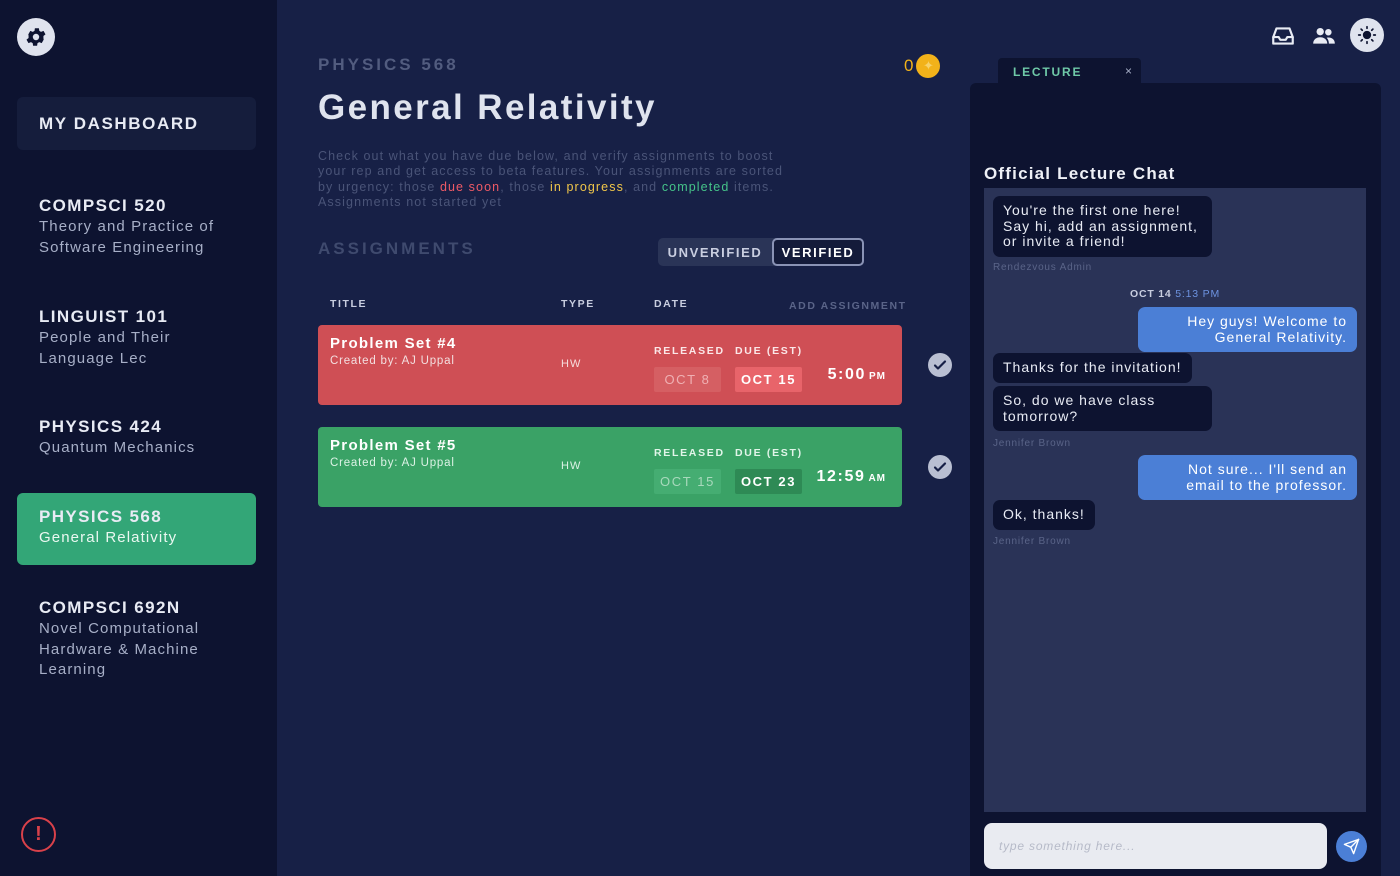  What do you see at coordinates (1080, 173) in the screenshot?
I see `chat-title: Official Lecture Chat` at bounding box center [1080, 173].